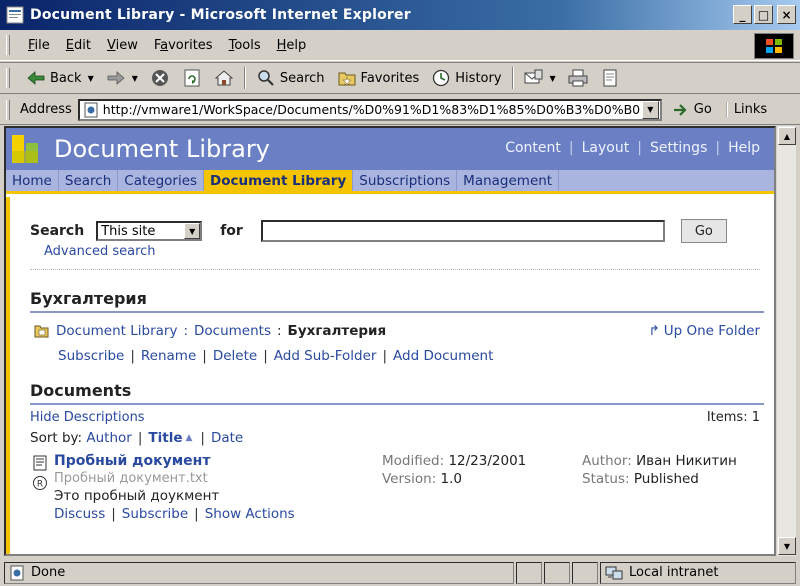  Describe the element at coordinates (533, 148) in the screenshot. I see `header-link-content: Content` at that location.